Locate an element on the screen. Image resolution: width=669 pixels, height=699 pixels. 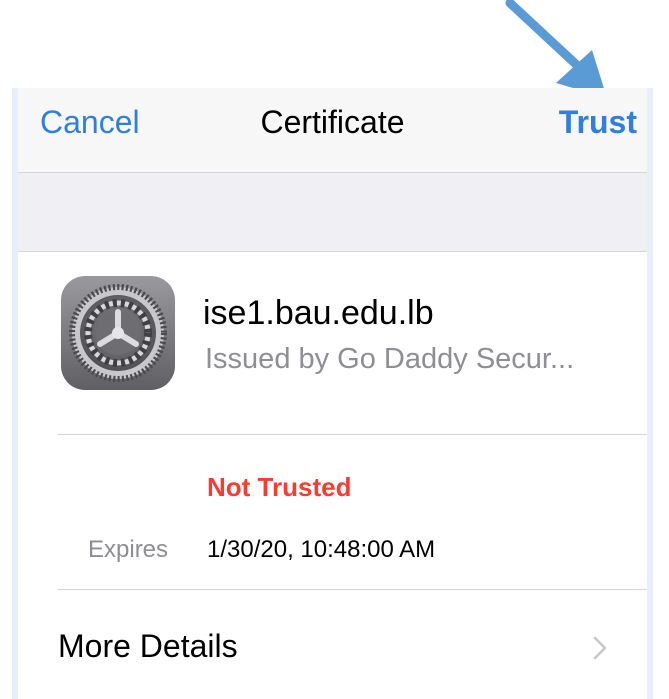
page-title: Certificate is located at coordinates (332, 122).